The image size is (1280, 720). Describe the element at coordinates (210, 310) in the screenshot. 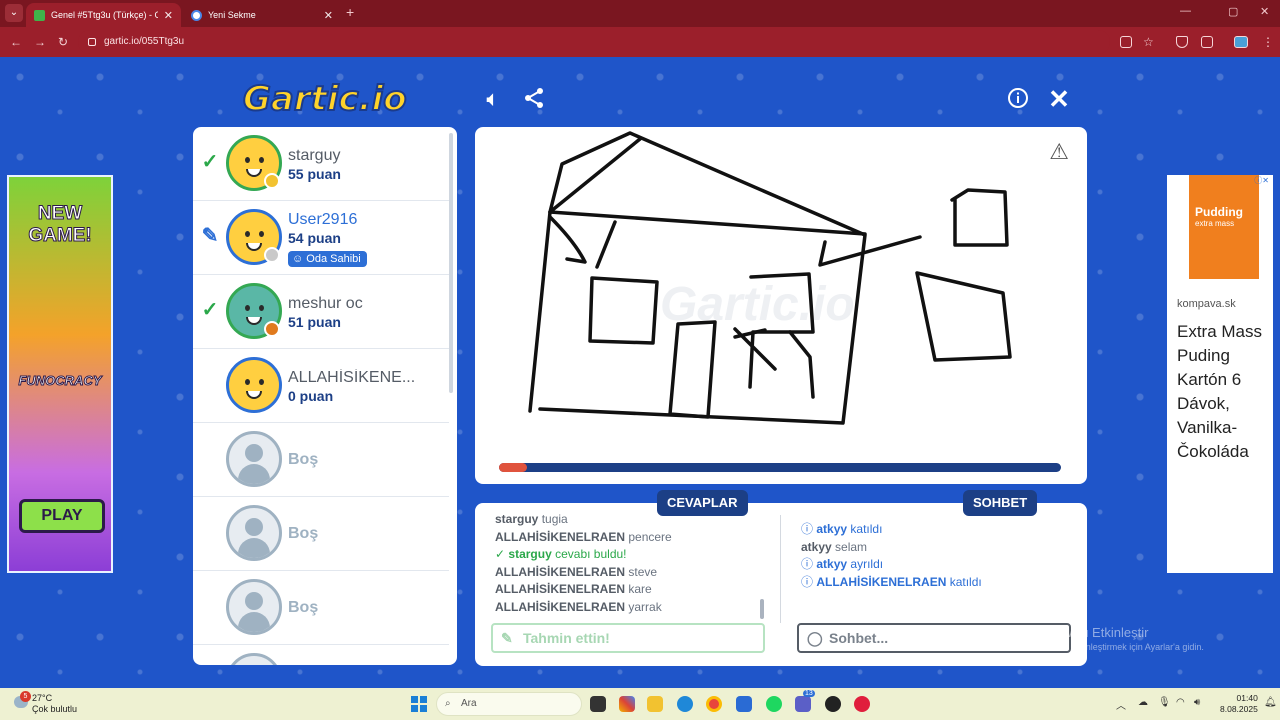

I see `checkmark-icon: ✓` at that location.